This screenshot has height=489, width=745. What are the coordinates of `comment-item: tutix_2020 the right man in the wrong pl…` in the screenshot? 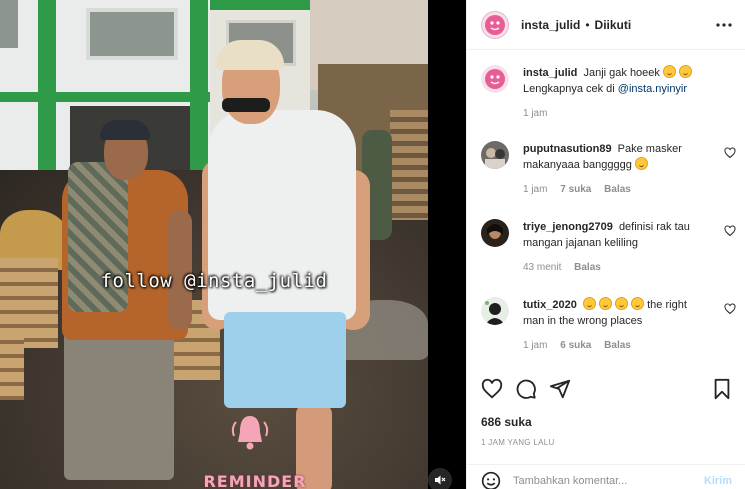 It's located at (608, 325).